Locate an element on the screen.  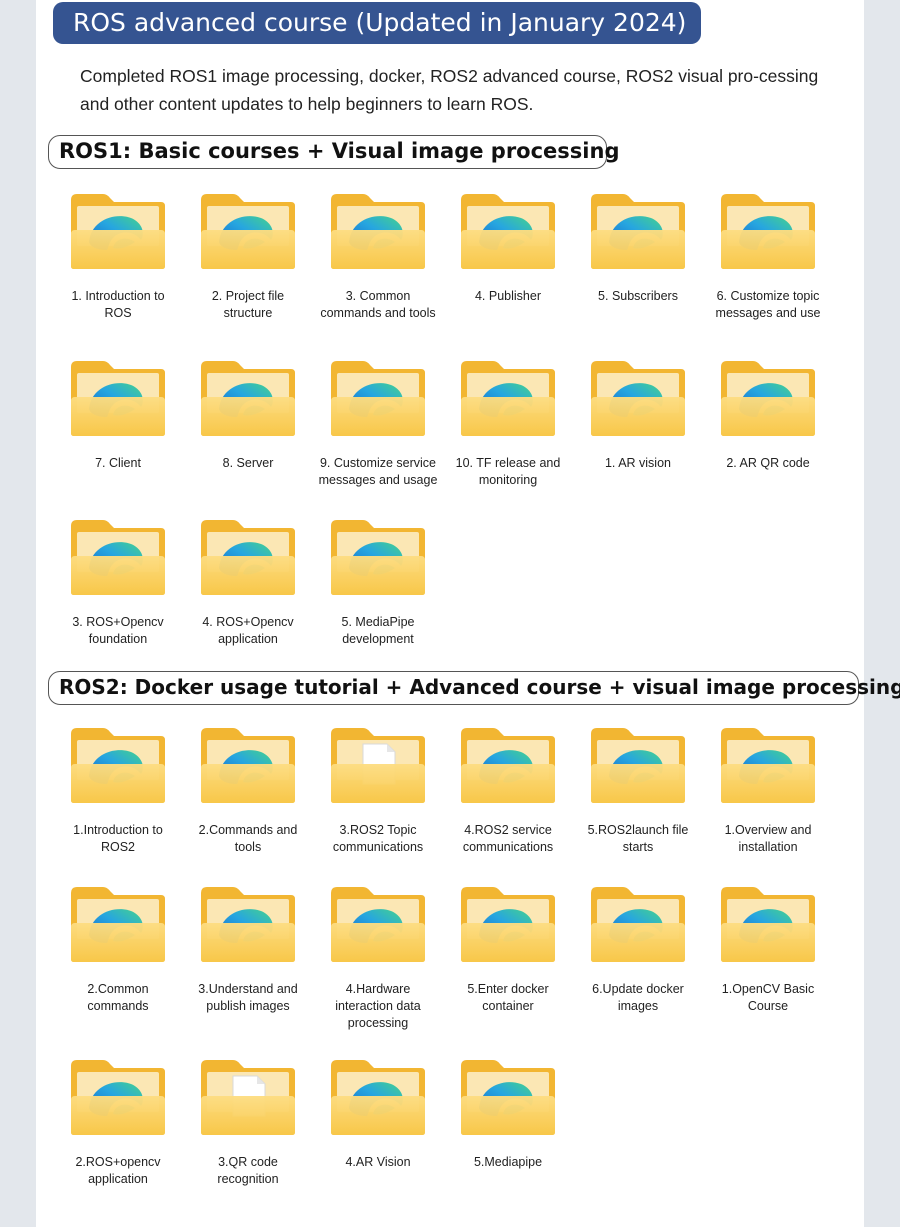
folder-item: 4. Publisher is located at coordinates (508, 247).